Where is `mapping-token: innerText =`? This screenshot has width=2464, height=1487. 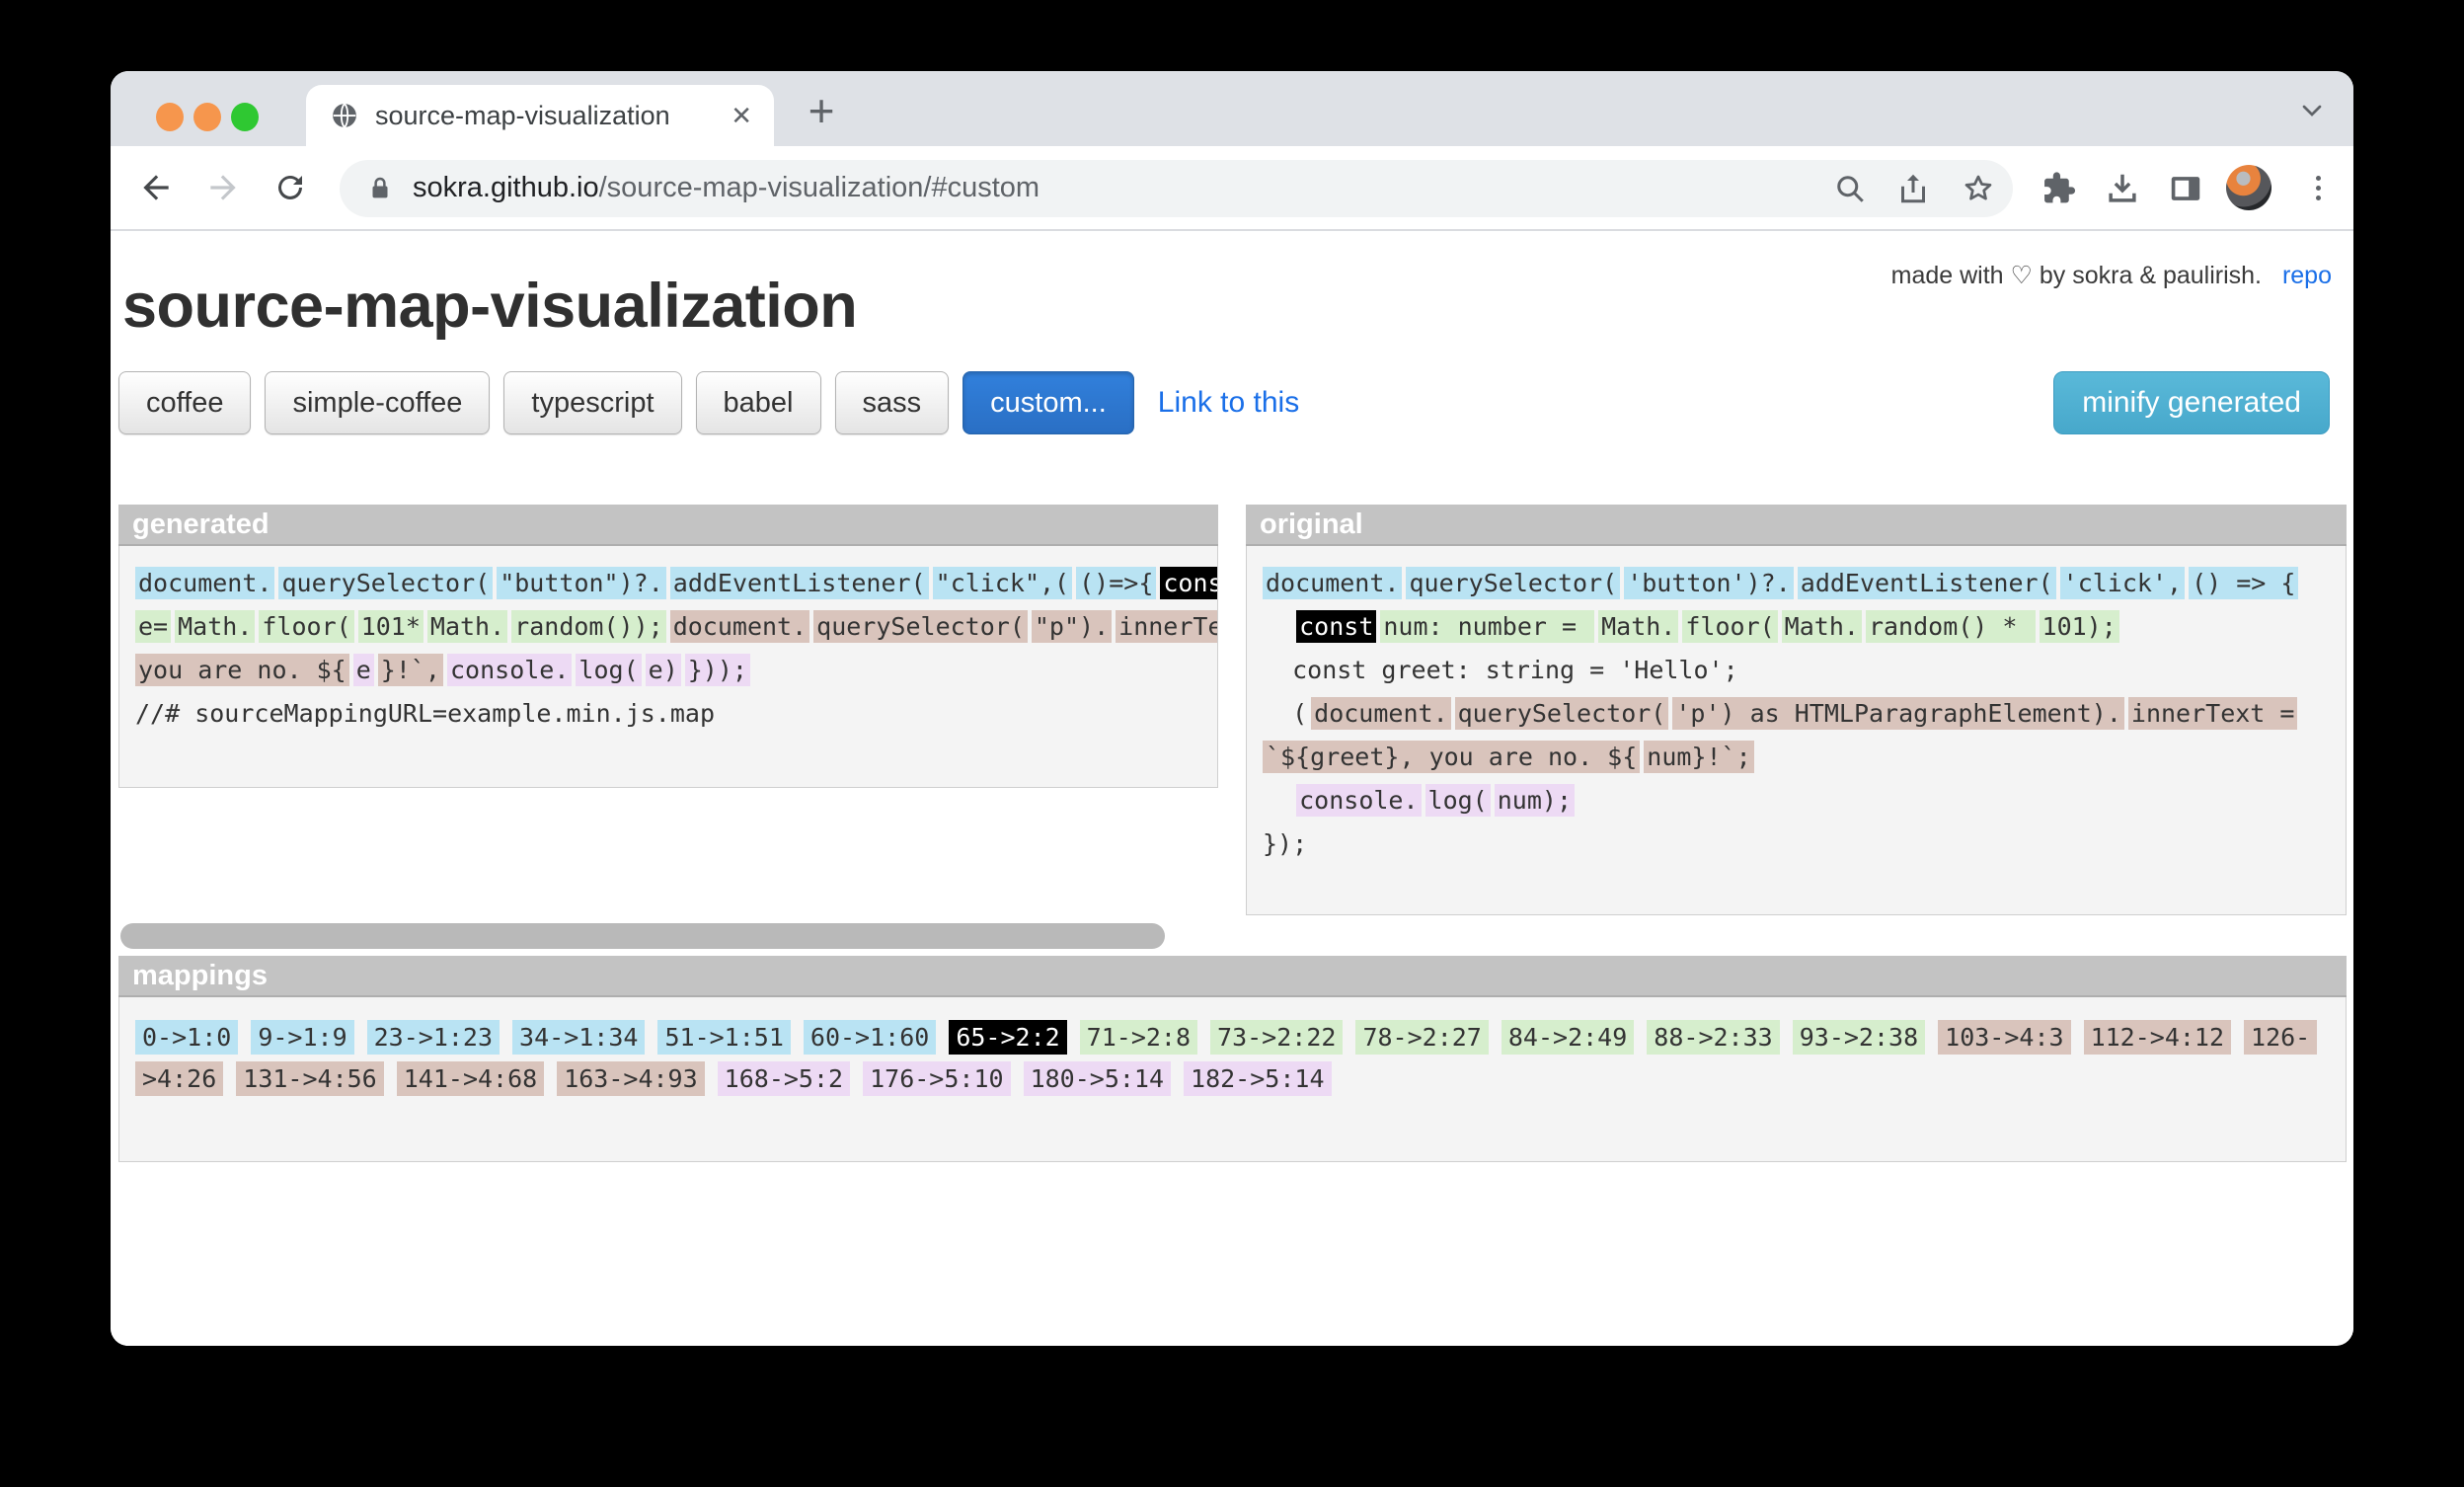 mapping-token: innerText = is located at coordinates (2212, 714).